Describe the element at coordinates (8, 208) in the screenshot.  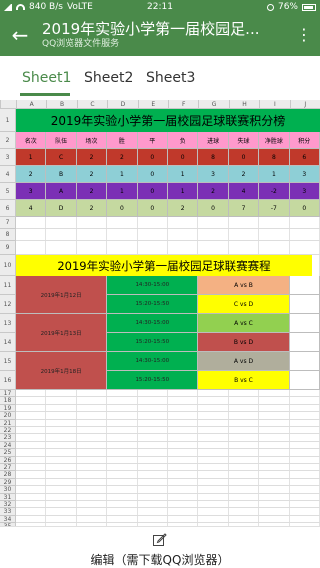
I see `row-header-6: 6` at that location.